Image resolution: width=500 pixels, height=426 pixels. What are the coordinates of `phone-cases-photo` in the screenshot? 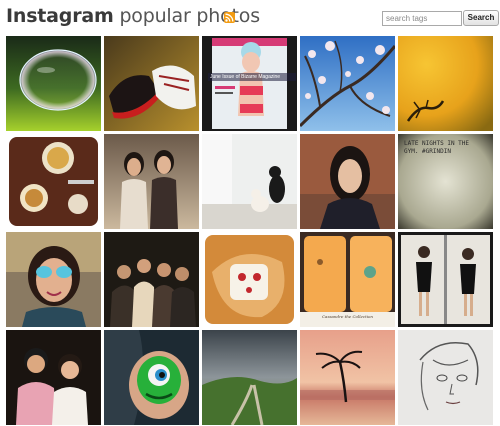 It's located at (347, 279).